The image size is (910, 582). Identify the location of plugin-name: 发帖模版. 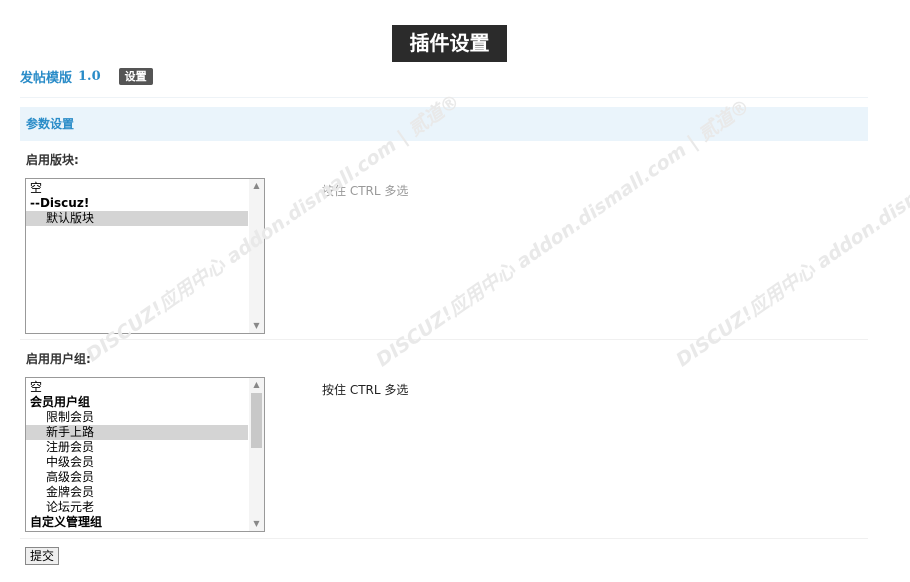
(46, 78).